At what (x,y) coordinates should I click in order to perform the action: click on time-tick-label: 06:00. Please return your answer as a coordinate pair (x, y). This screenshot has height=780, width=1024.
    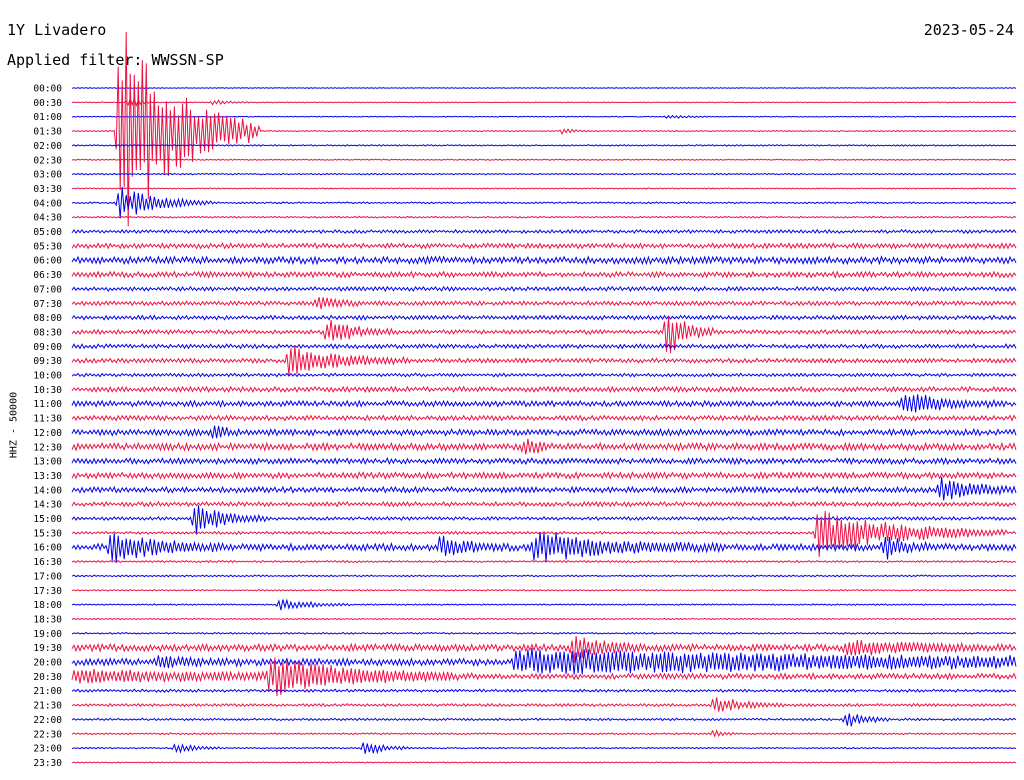
    Looking at the image, I should click on (47, 261).